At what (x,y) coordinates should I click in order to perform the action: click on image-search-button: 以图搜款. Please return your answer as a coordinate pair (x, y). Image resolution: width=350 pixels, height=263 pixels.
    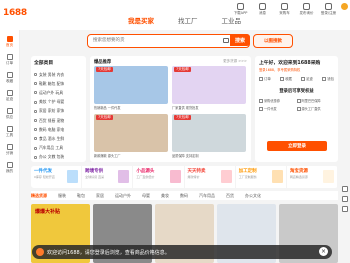
    Looking at the image, I should click on (273, 41).